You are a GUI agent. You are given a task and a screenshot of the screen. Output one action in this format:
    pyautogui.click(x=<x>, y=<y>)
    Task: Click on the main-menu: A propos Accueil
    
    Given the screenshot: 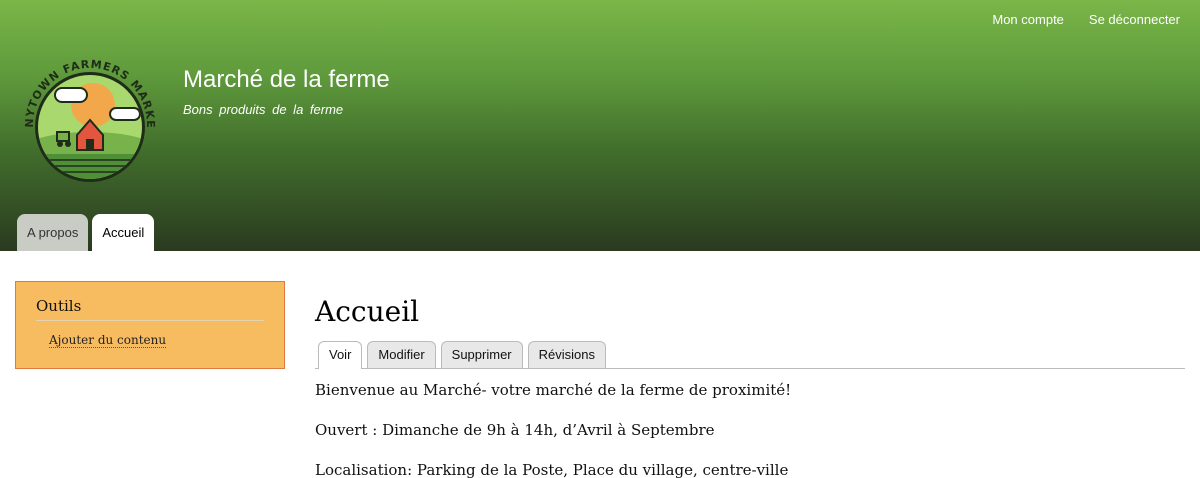 What is the action you would take?
    pyautogui.click(x=86, y=232)
    